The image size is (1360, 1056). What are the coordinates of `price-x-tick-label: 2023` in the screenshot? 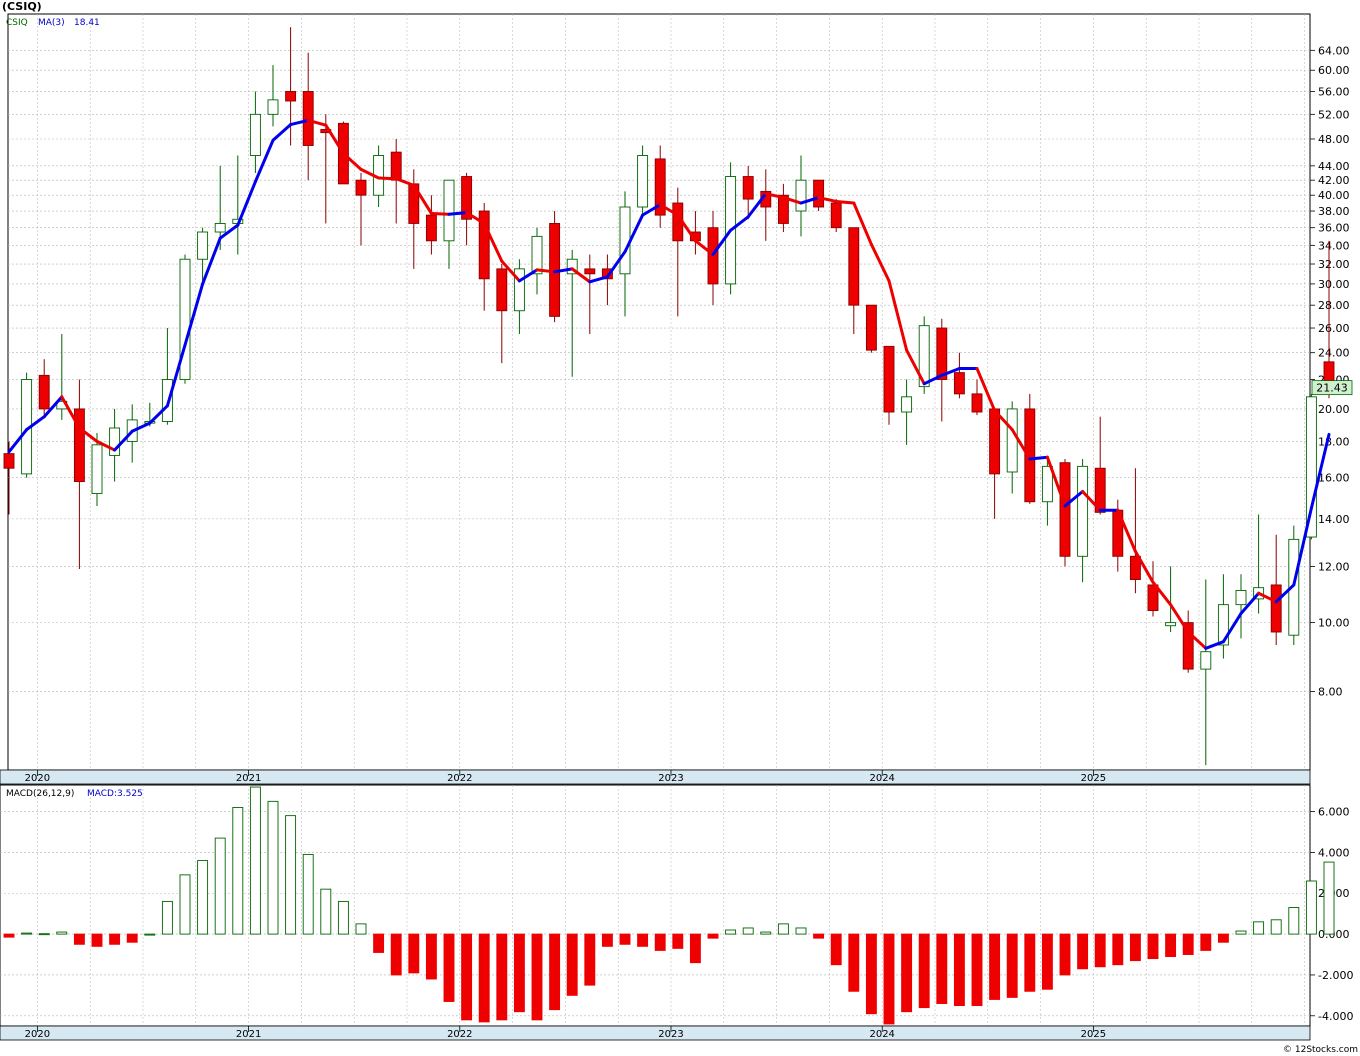 It's located at (670, 778).